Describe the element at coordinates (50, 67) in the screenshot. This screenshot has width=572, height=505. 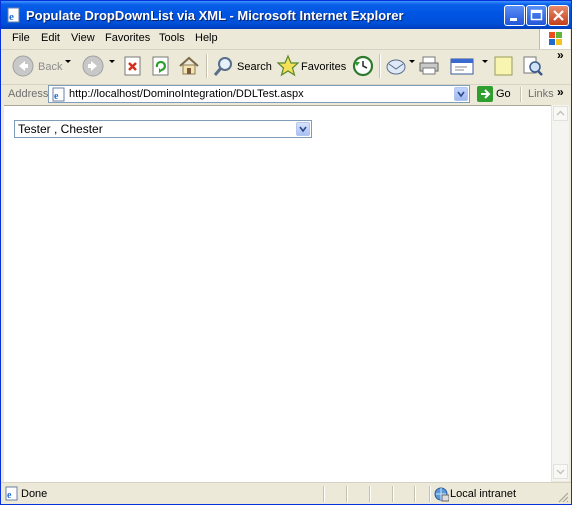
I see `back-label: Back` at that location.